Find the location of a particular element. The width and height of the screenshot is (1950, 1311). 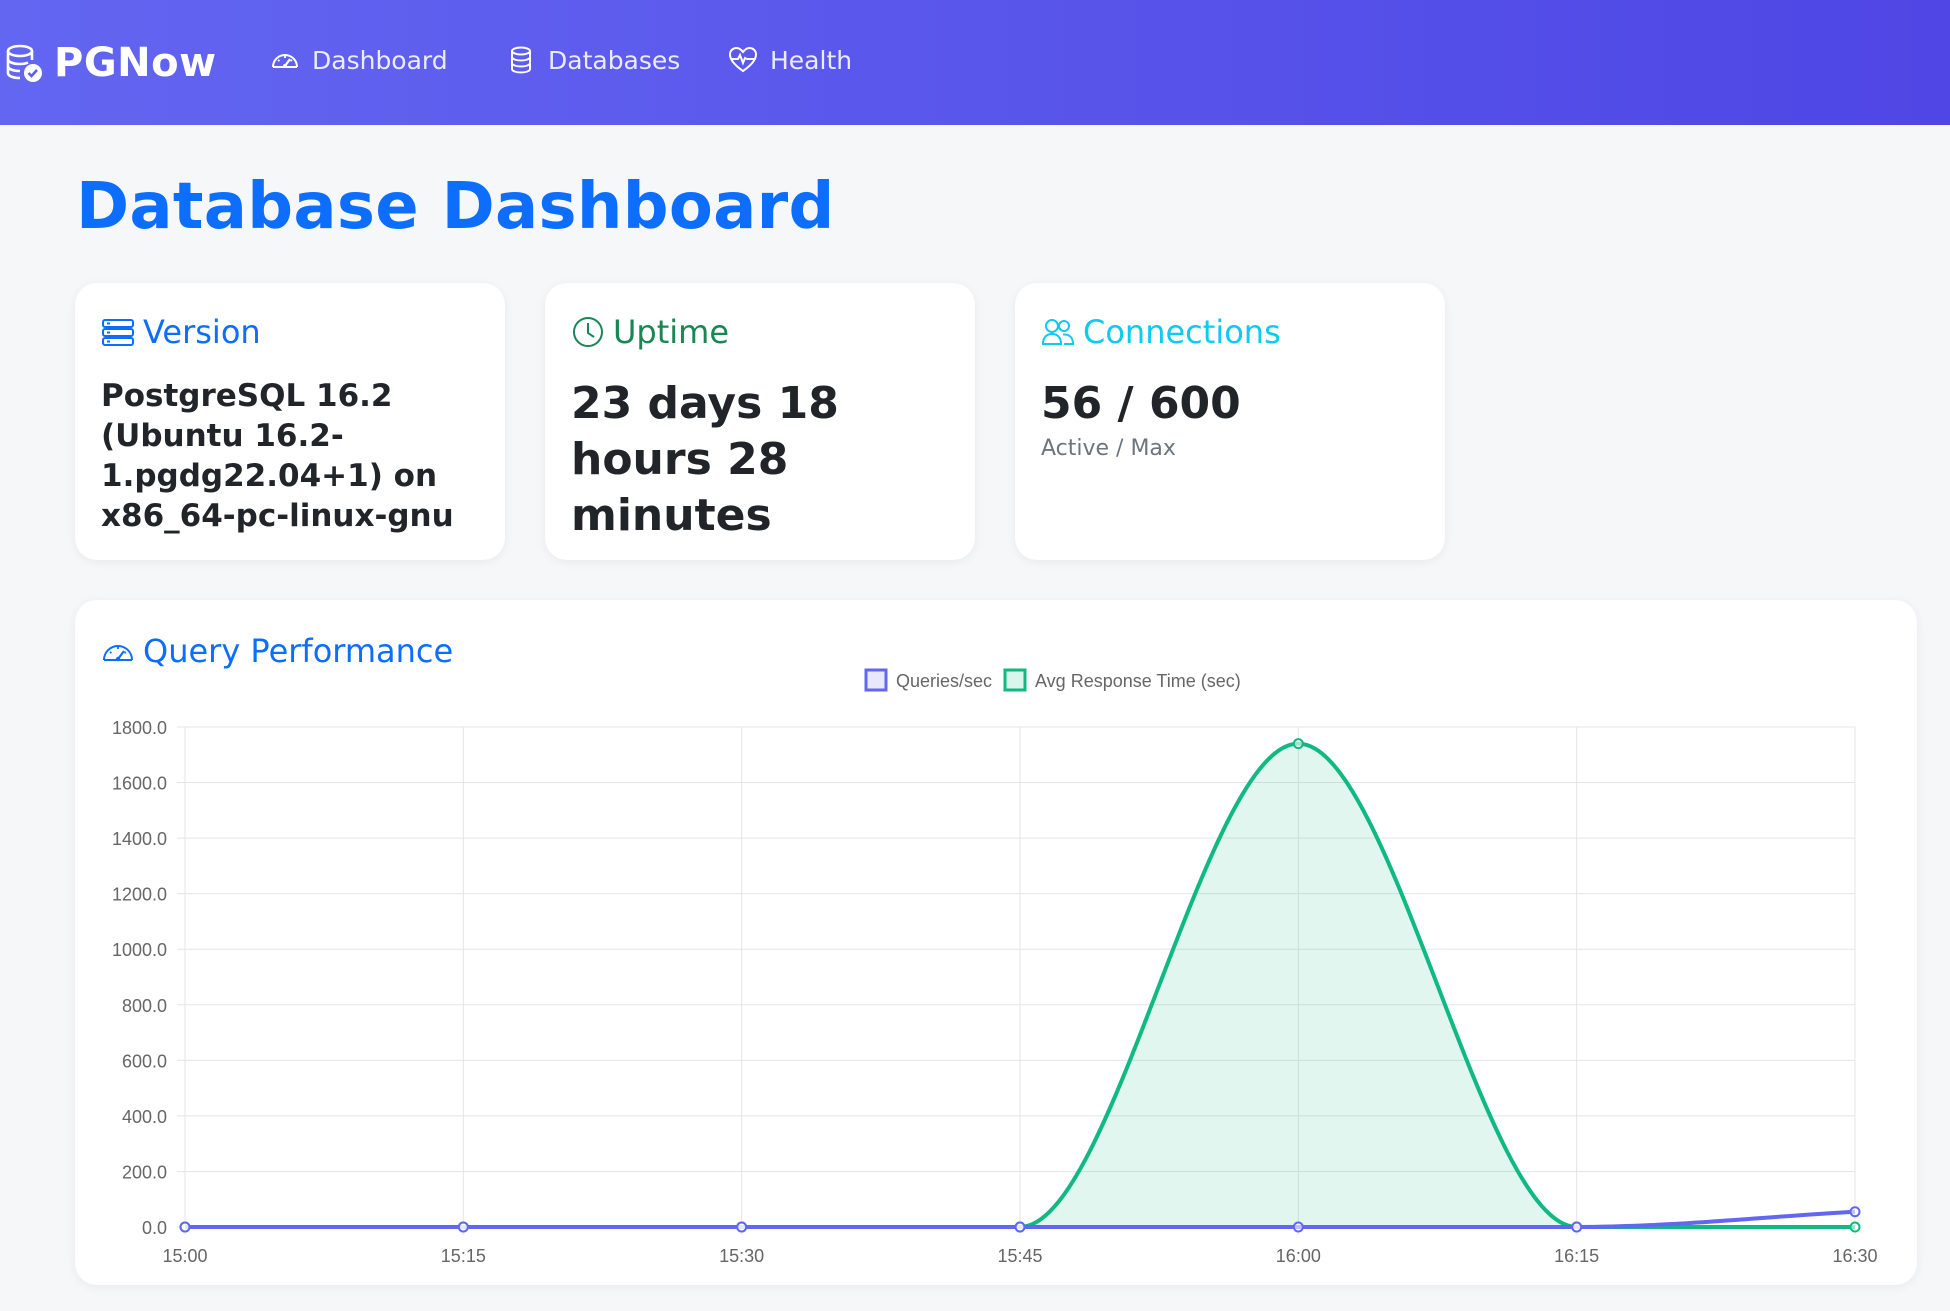

connections-card-header: Connections is located at coordinates (1161, 332).